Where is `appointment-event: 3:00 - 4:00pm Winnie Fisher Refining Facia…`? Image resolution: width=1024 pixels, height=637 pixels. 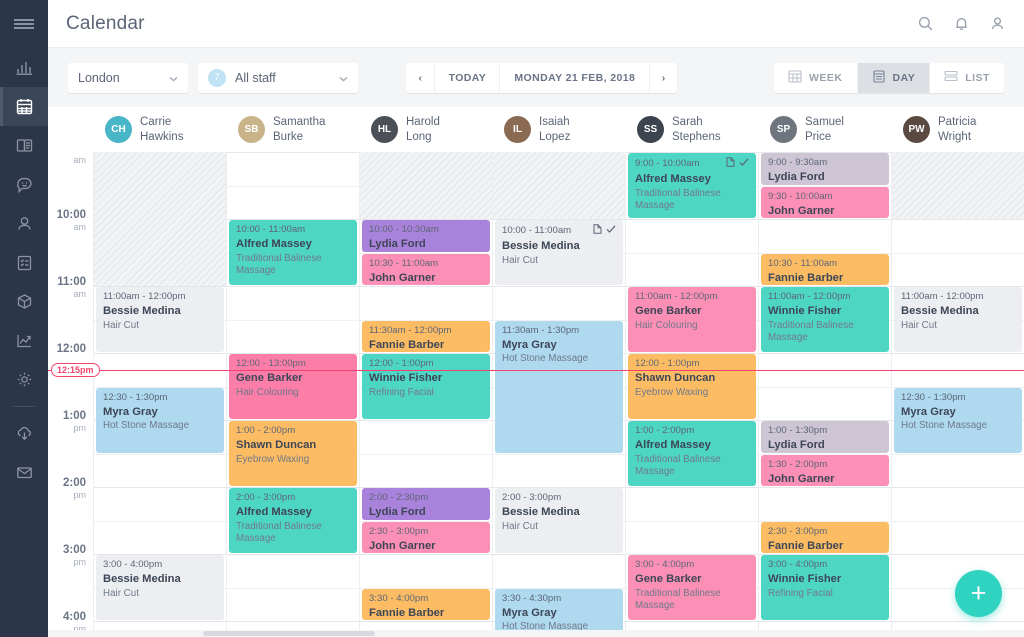 appointment-event: 3:00 - 4:00pm Winnie Fisher Refining Facia… is located at coordinates (825, 587).